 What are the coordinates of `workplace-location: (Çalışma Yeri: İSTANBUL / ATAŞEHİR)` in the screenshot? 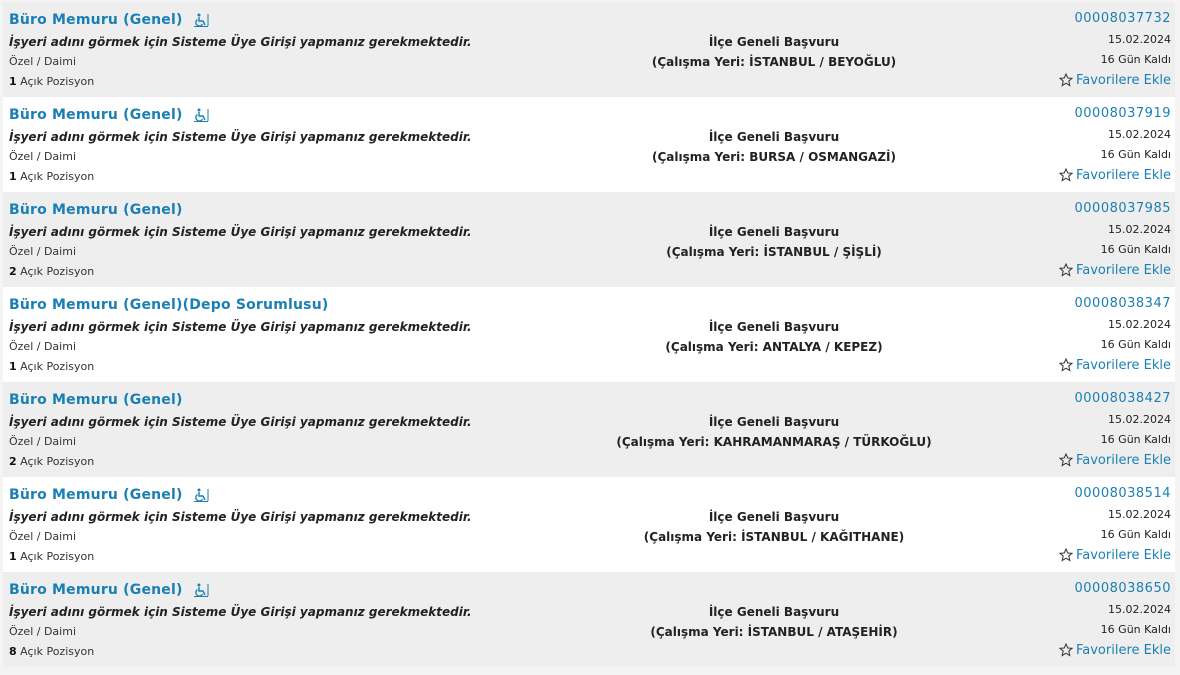 It's located at (774, 632).